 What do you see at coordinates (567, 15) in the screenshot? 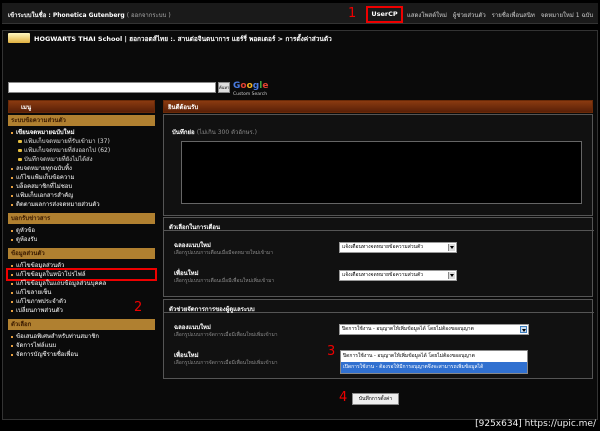
I see `new-messages-link: จดหมายใหม่ 1 ฉบับ` at bounding box center [567, 15].